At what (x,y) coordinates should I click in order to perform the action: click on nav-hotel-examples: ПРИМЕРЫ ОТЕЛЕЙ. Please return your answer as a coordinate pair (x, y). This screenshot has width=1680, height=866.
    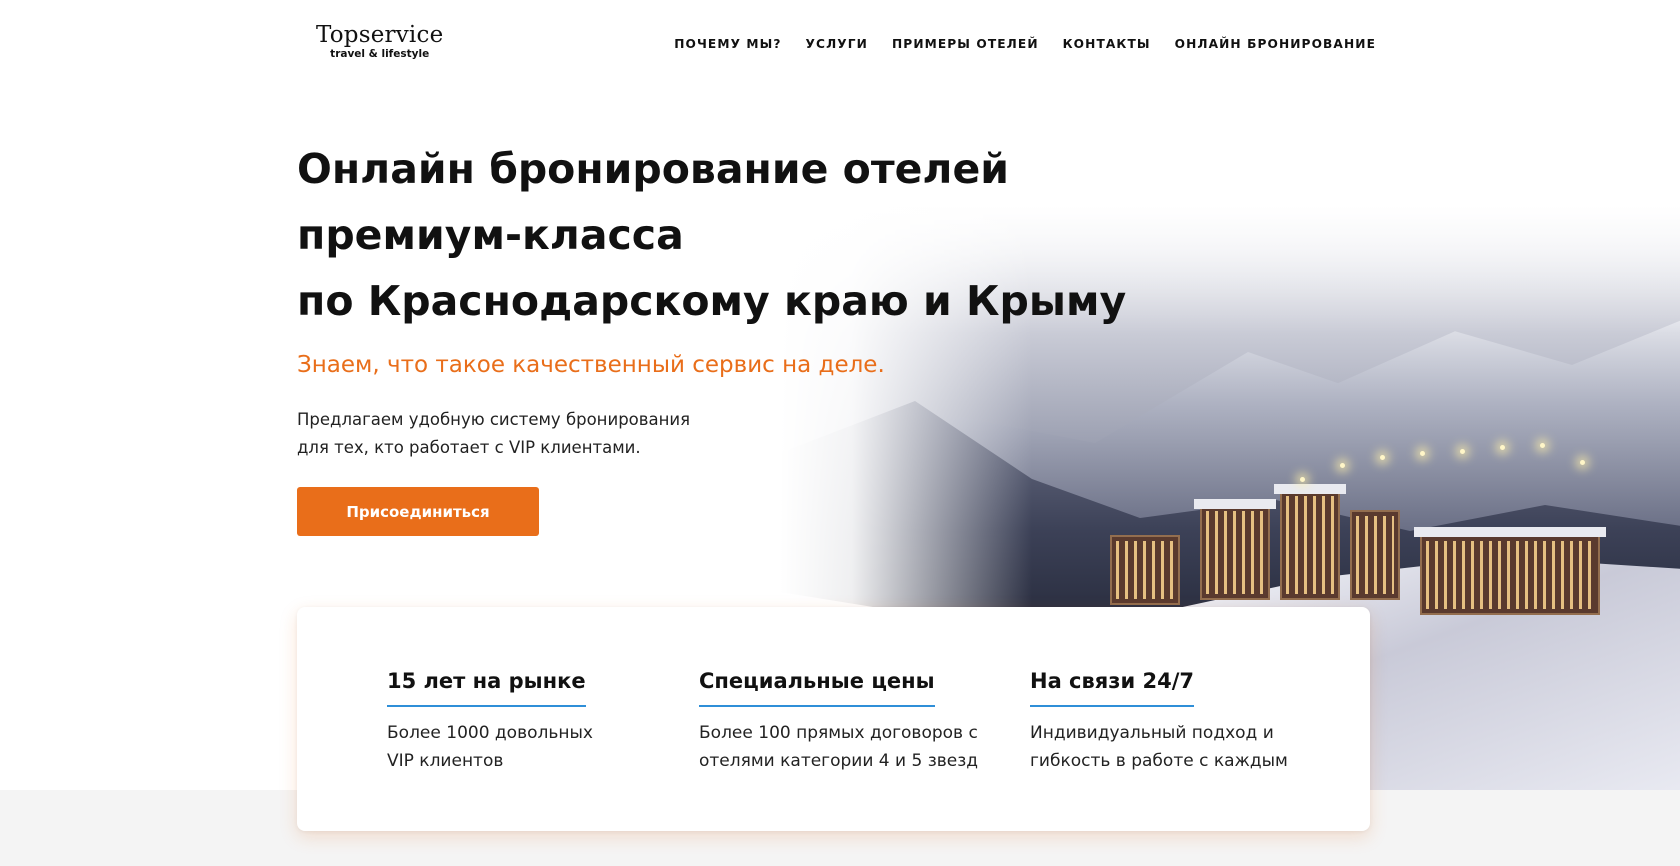
    Looking at the image, I should click on (965, 44).